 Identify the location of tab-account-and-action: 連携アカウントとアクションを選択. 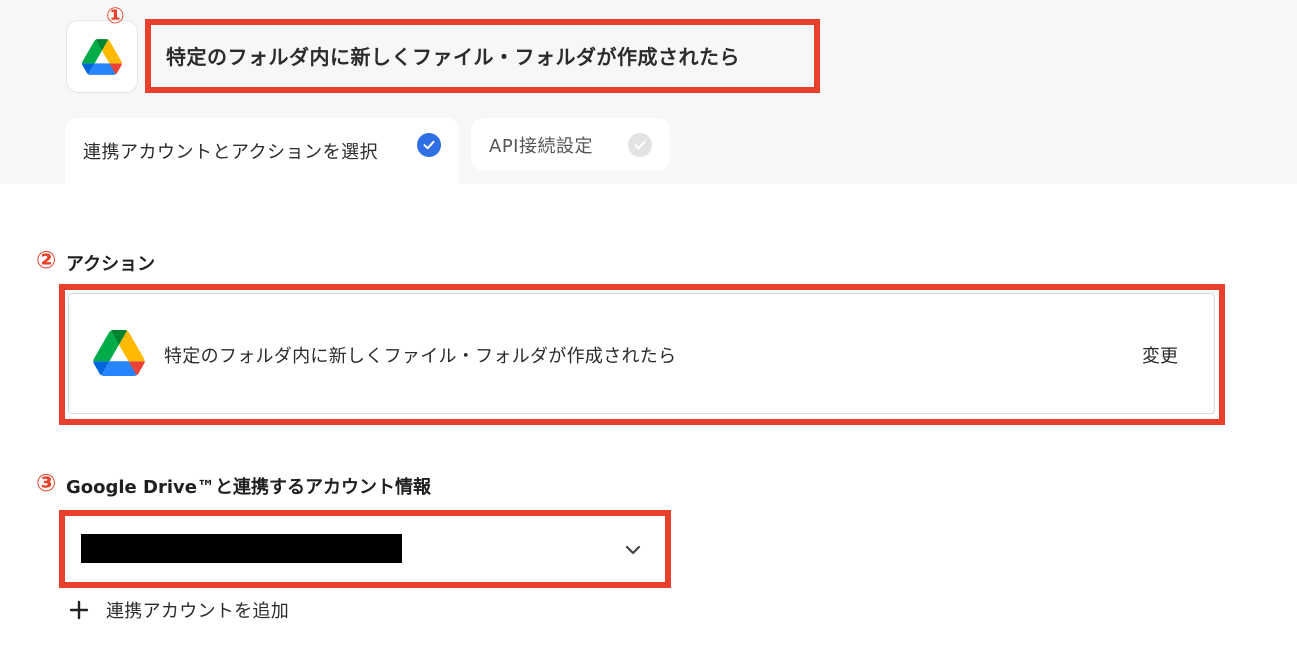
(262, 151).